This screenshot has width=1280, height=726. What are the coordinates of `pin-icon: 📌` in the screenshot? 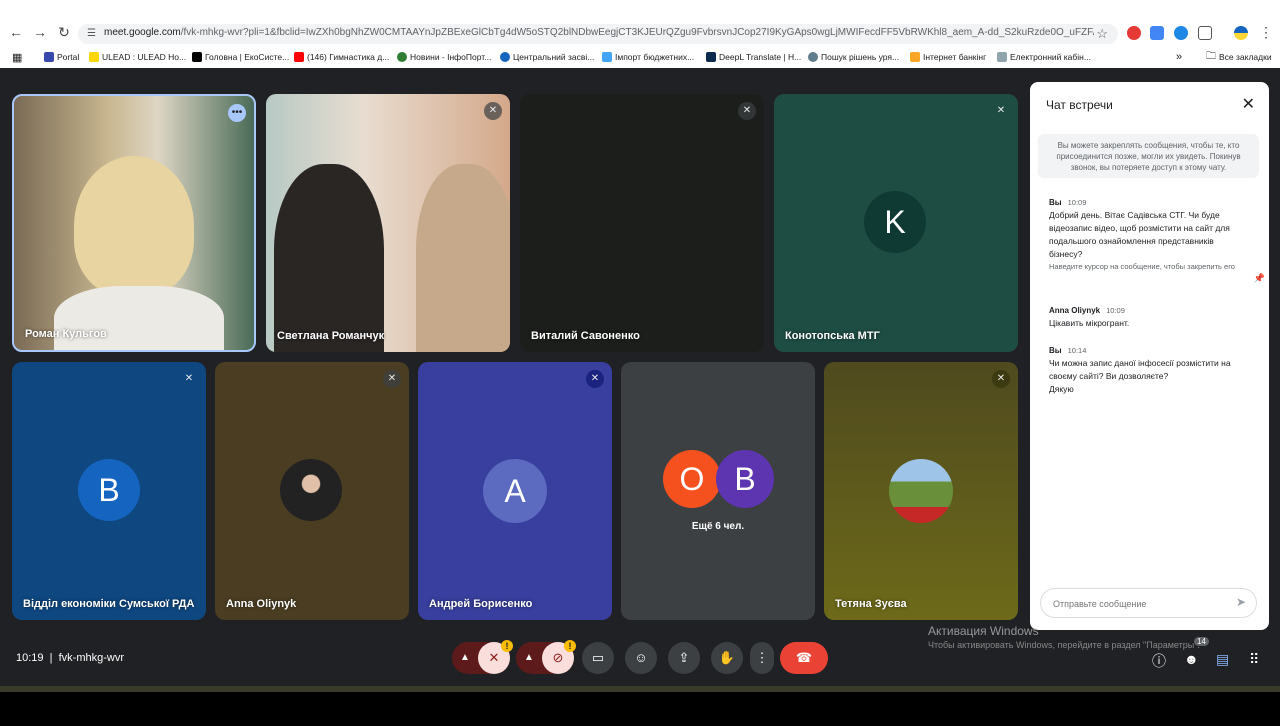 It's located at (1259, 278).